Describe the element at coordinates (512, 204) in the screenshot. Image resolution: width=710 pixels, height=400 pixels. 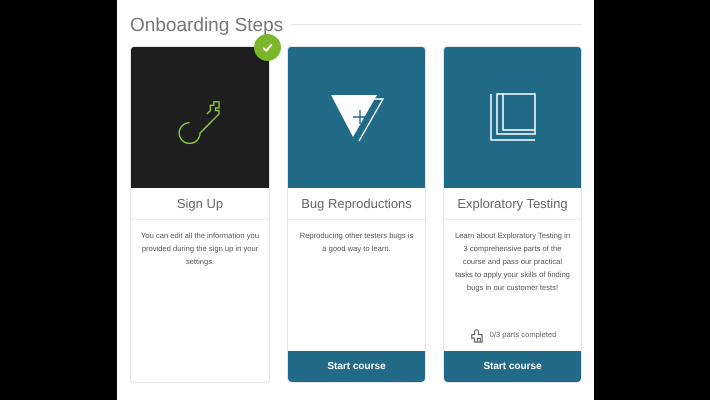
I see `step-title: Exploratory Testing` at that location.